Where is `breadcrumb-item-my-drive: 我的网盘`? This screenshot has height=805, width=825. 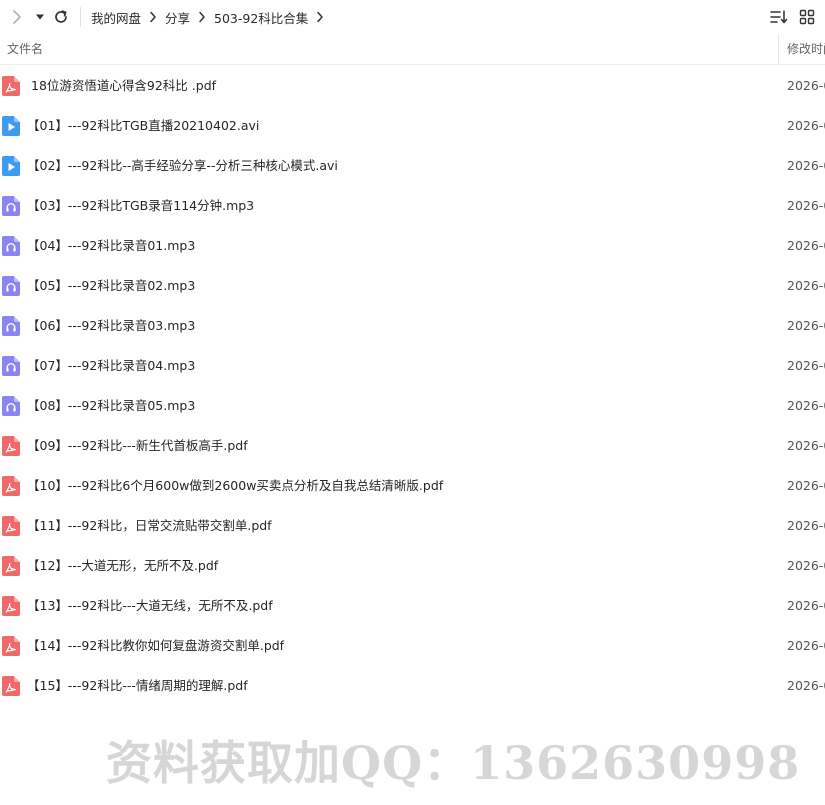
breadcrumb-item-my-drive: 我的网盘 is located at coordinates (116, 17).